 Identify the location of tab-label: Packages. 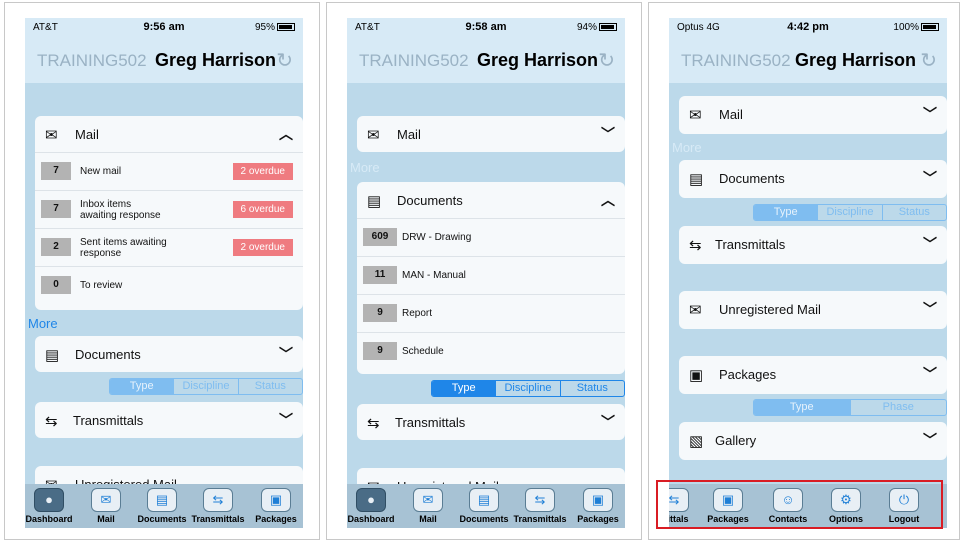
(276, 519).